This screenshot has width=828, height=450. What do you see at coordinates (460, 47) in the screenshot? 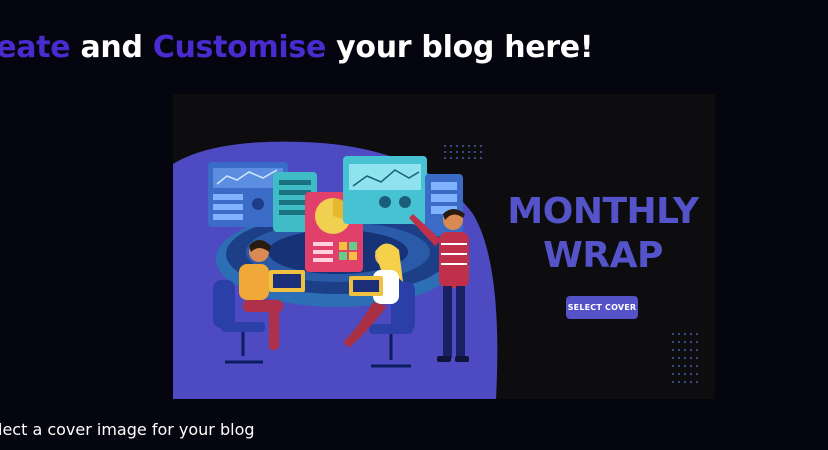
I see `headline-rest: your blog here!` at bounding box center [460, 47].